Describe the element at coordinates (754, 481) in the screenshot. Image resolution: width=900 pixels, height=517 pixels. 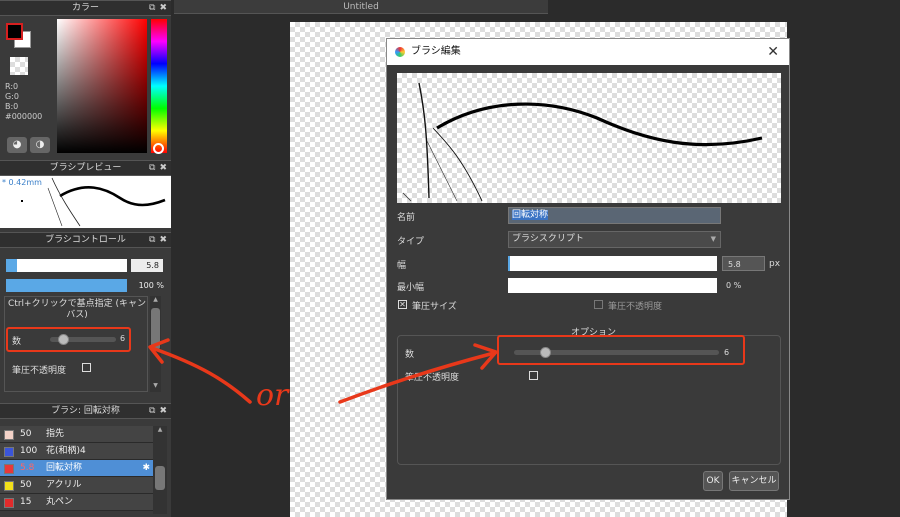
I see `cancel-button: キャンセル` at that location.